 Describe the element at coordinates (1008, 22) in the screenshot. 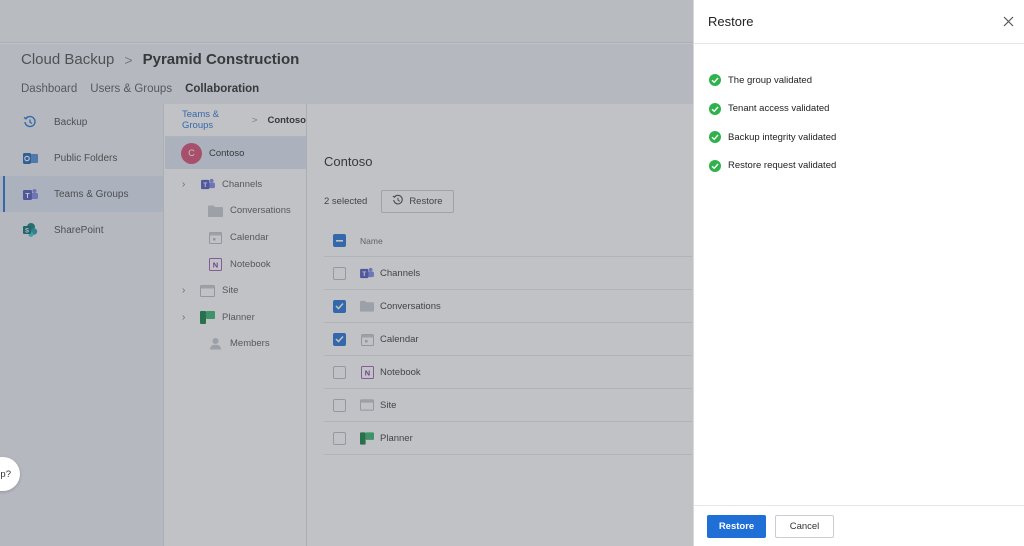

I see `close-icon` at that location.